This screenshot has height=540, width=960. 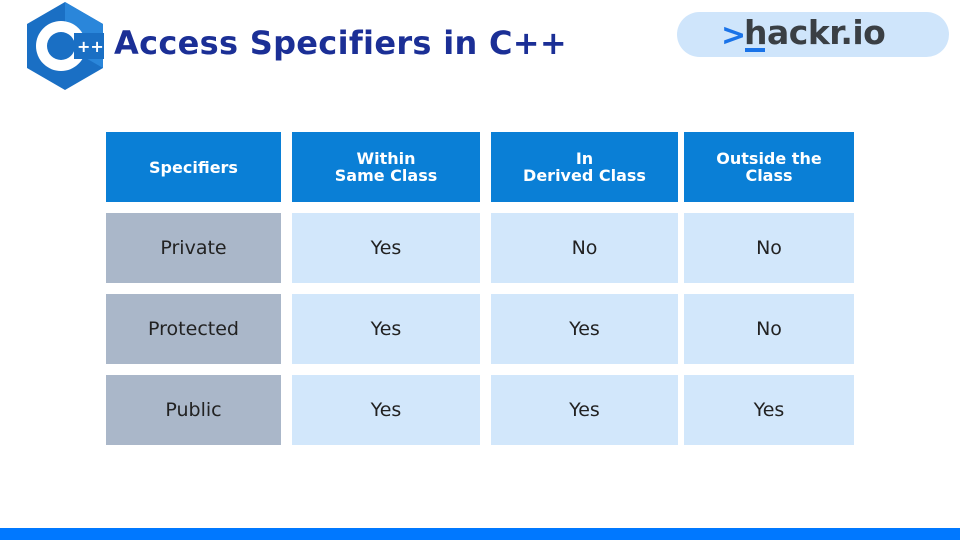 What do you see at coordinates (480, 534) in the screenshot?
I see `bottom-bar` at bounding box center [480, 534].